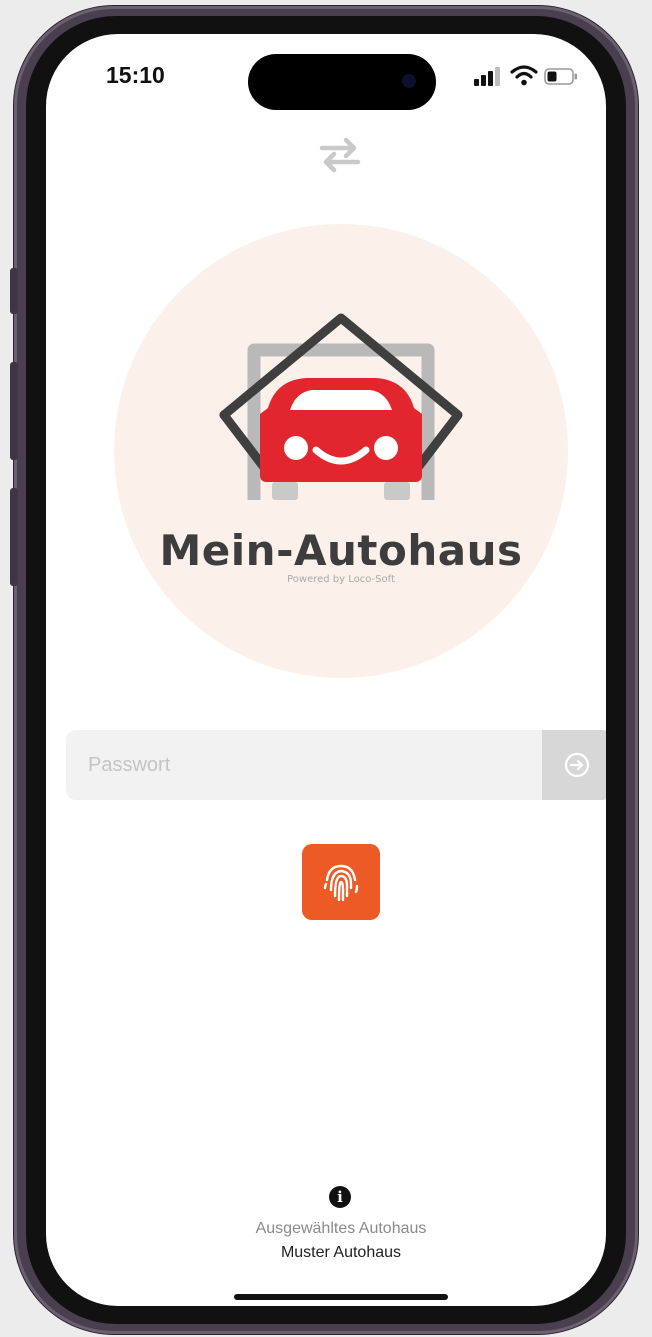 The image size is (652, 1337). I want to click on password-input, so click(304, 765).